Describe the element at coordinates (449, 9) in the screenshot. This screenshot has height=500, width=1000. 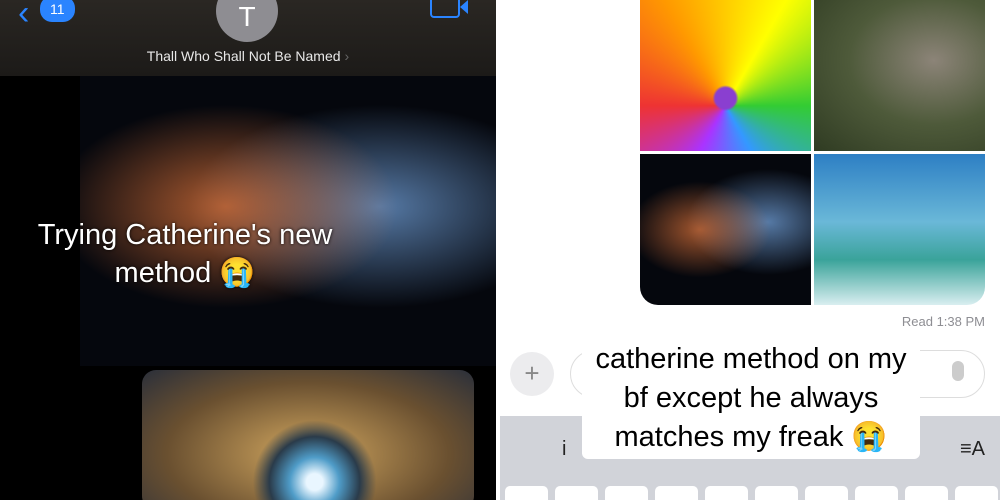
I see `video-call-icon` at that location.